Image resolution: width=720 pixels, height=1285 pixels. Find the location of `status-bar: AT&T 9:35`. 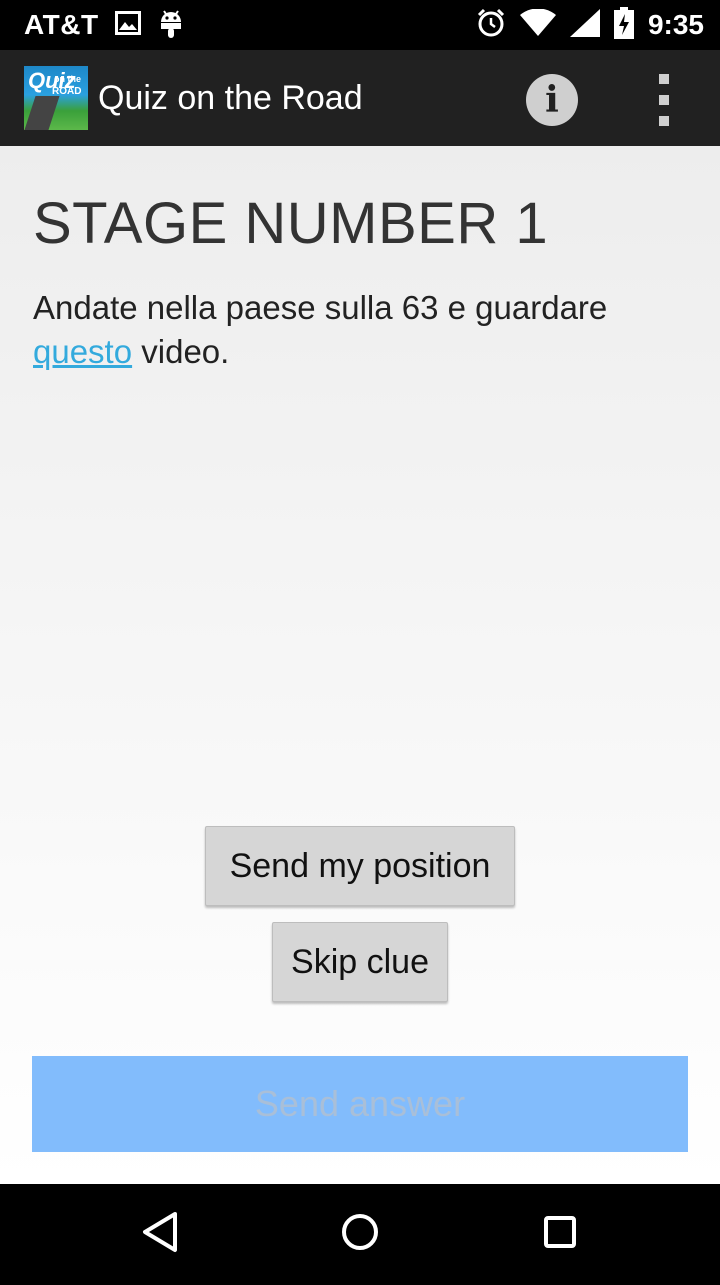

status-bar: AT&T 9:35 is located at coordinates (360, 25).